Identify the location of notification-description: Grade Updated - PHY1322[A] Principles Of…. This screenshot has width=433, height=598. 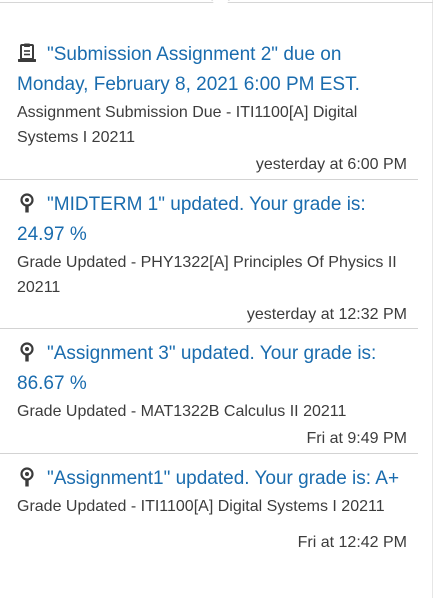
(207, 275).